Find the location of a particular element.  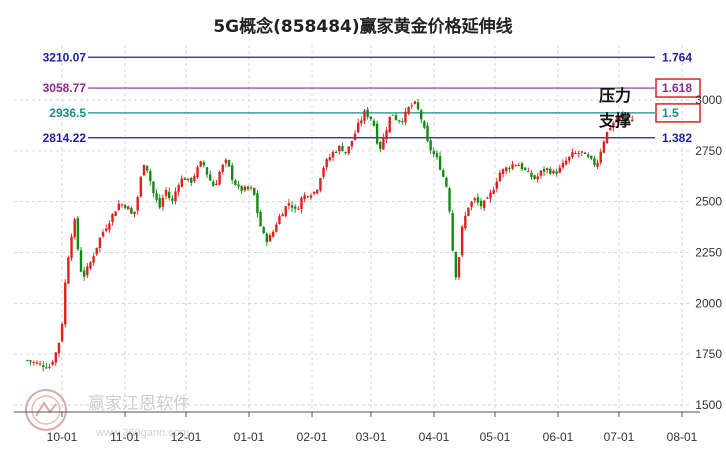

extension-price-label: 3210.07 is located at coordinates (65, 57).